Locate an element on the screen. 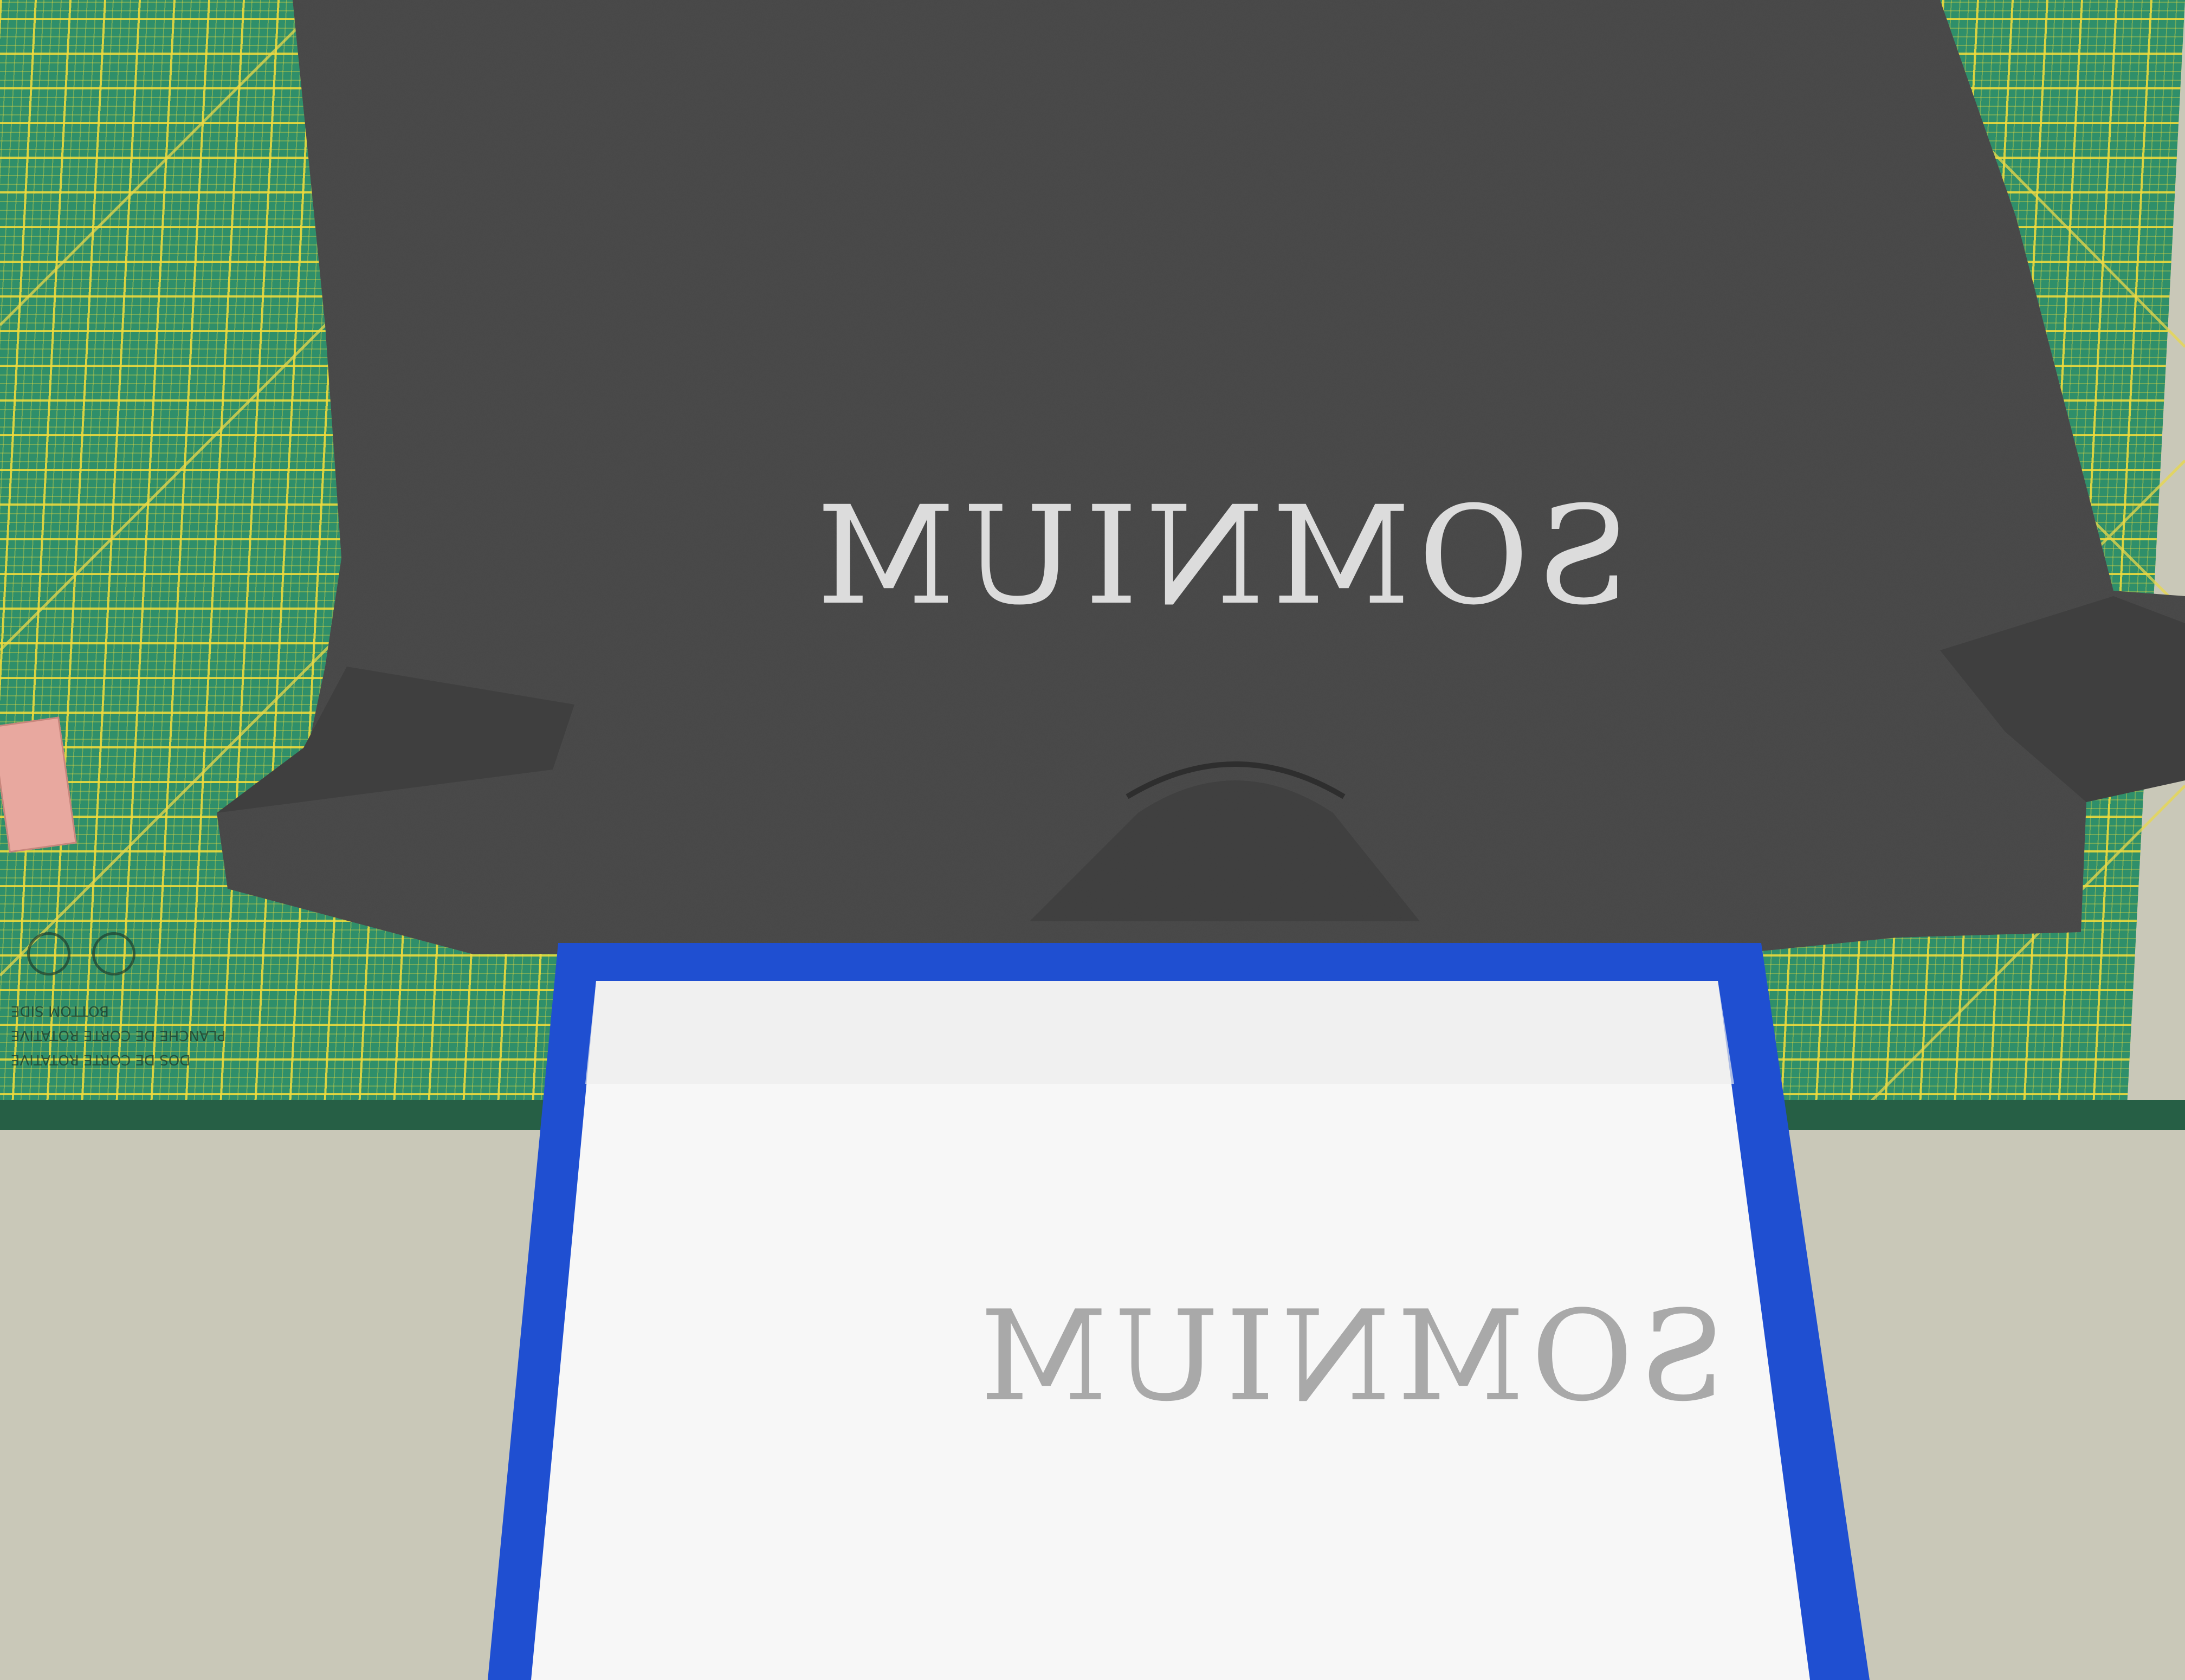  stencil-somnium: SOMNIUM is located at coordinates (1349, 1356).